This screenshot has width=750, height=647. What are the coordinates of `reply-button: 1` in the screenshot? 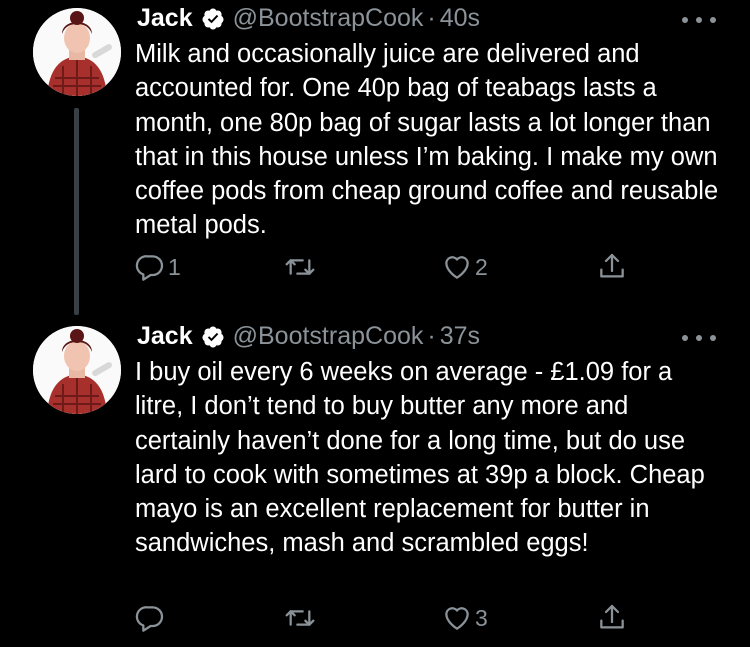 It's located at (157, 267).